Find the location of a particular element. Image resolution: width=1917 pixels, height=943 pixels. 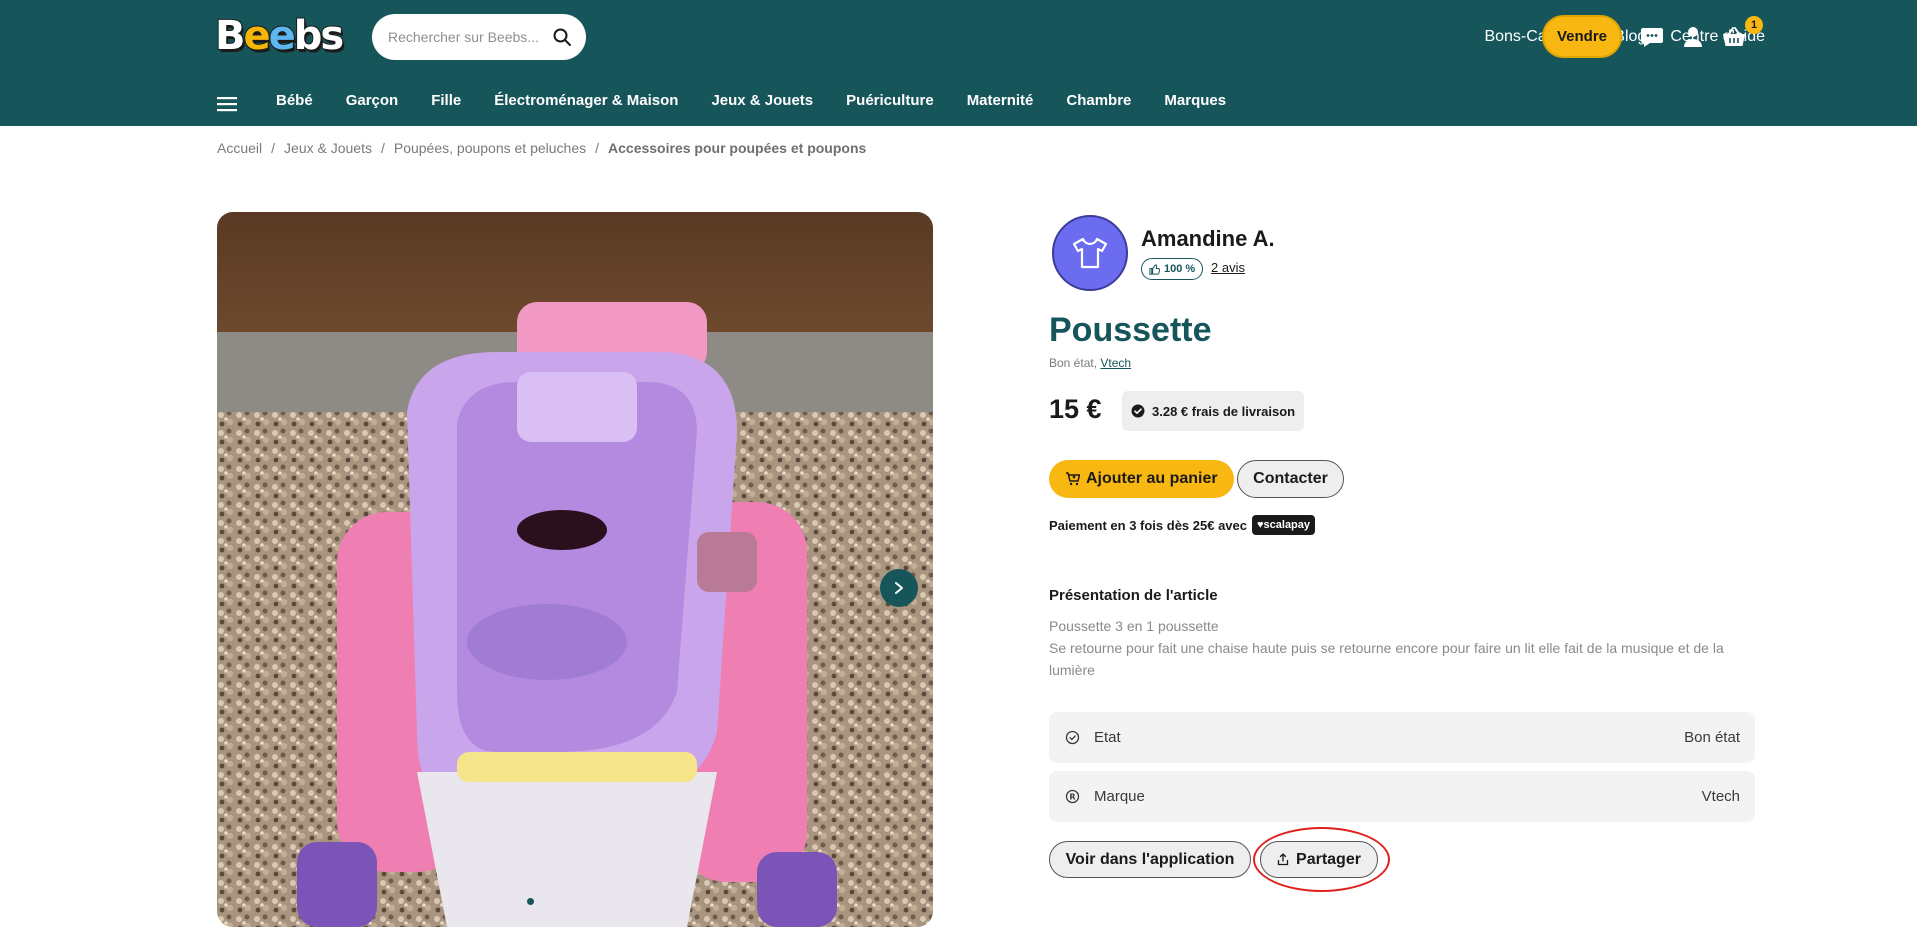

user-icon is located at coordinates (1693, 37).